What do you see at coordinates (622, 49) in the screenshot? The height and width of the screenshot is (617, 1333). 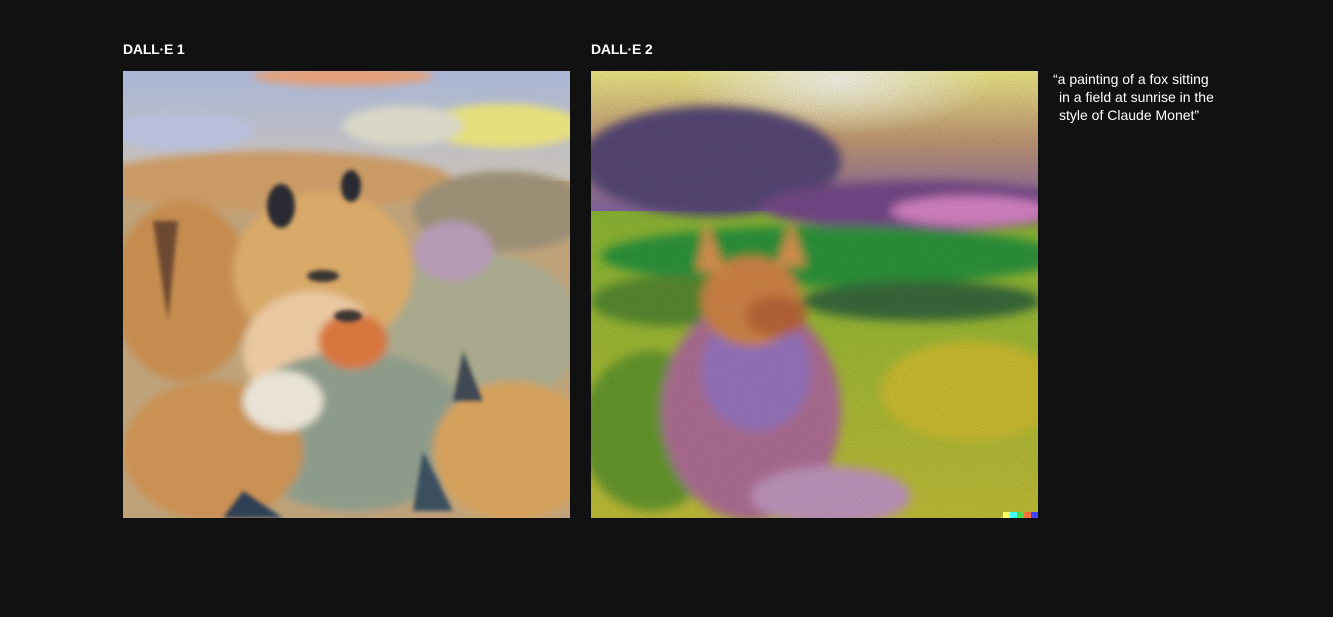 I see `dalle2-label: DALL·E 2` at bounding box center [622, 49].